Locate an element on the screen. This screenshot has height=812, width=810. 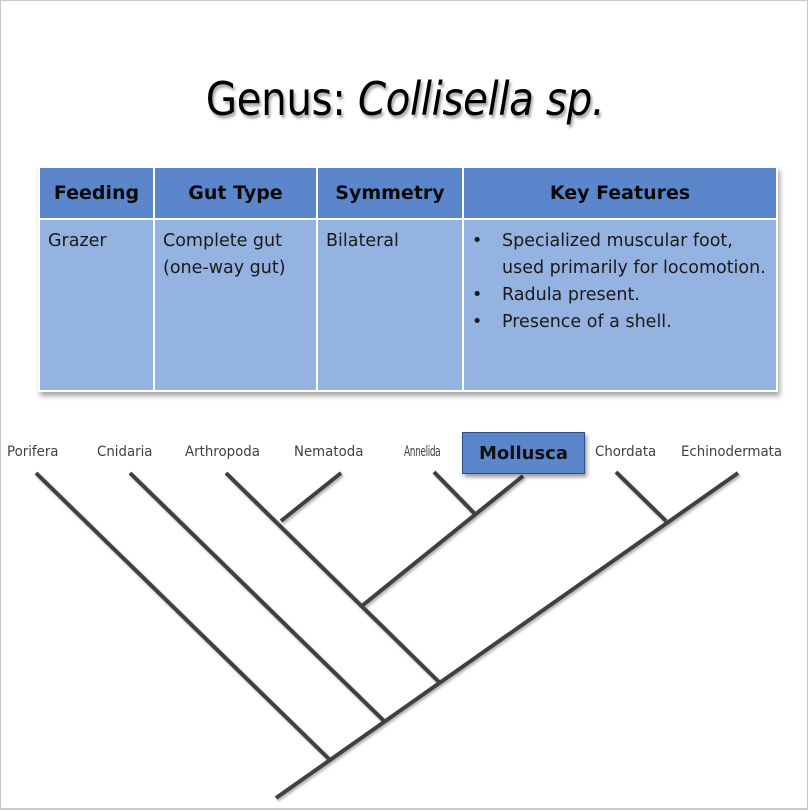
taxon-label-arthropoda: Arthropoda is located at coordinates (222, 452).